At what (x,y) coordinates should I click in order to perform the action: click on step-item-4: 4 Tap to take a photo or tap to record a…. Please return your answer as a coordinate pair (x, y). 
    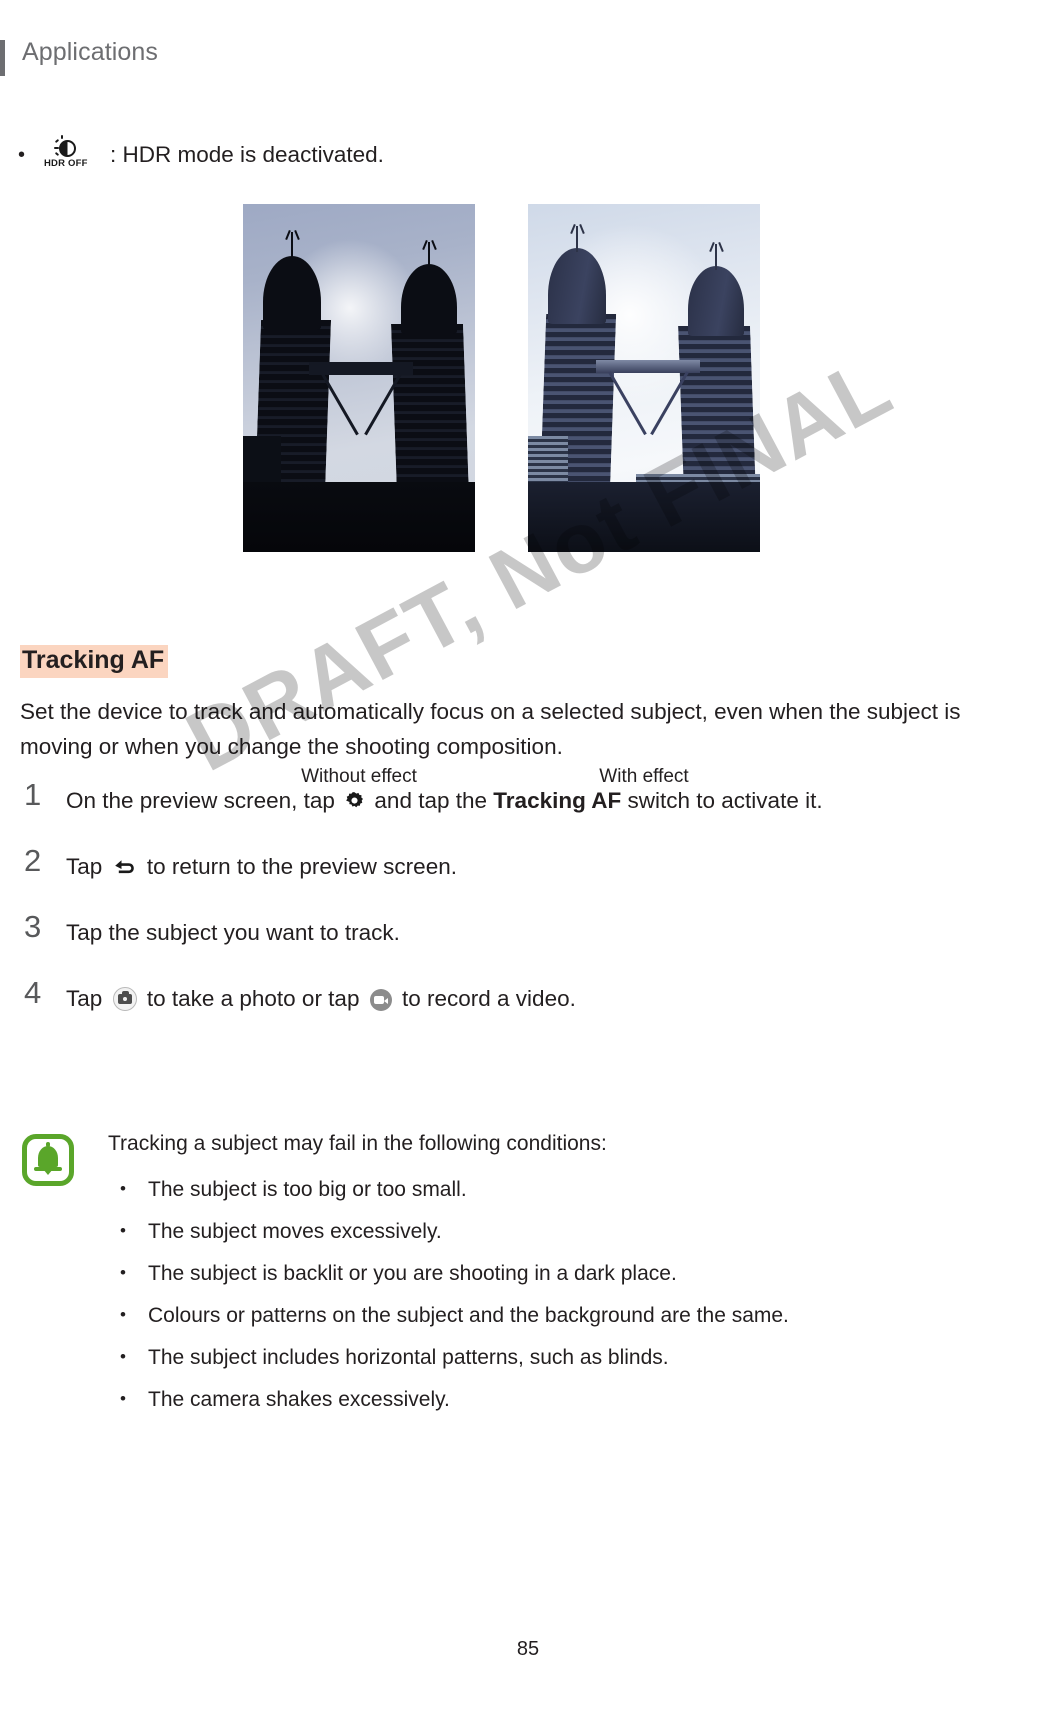
    Looking at the image, I should click on (498, 996).